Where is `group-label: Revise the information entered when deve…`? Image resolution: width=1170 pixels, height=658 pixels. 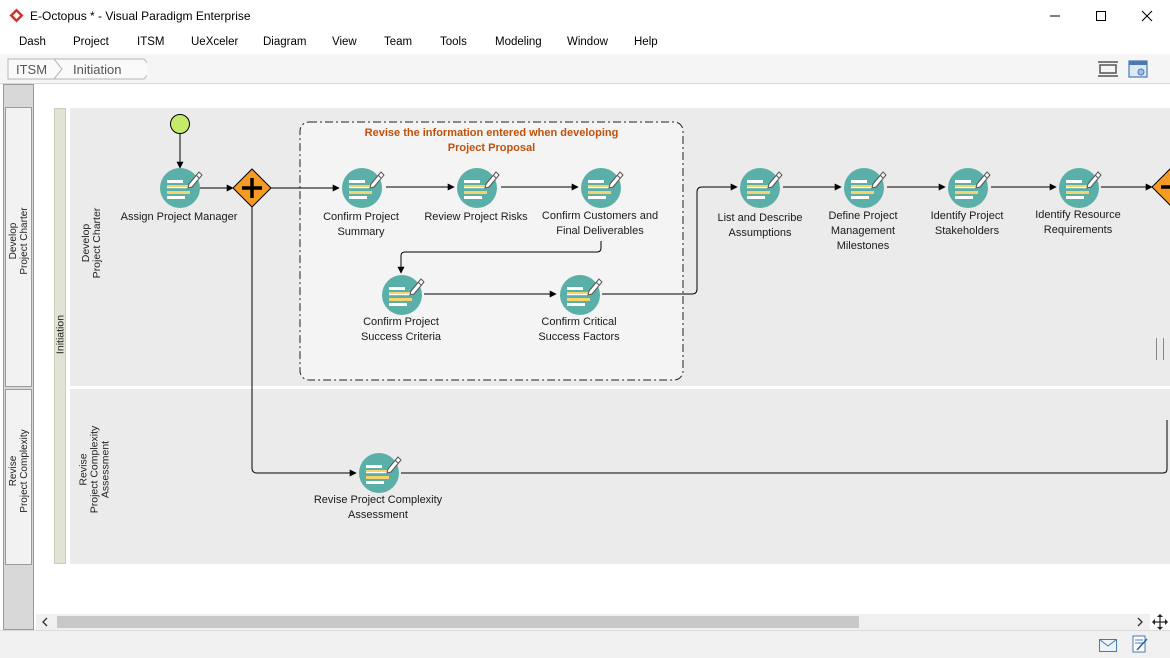 group-label: Revise the information entered when deve… is located at coordinates (491, 141).